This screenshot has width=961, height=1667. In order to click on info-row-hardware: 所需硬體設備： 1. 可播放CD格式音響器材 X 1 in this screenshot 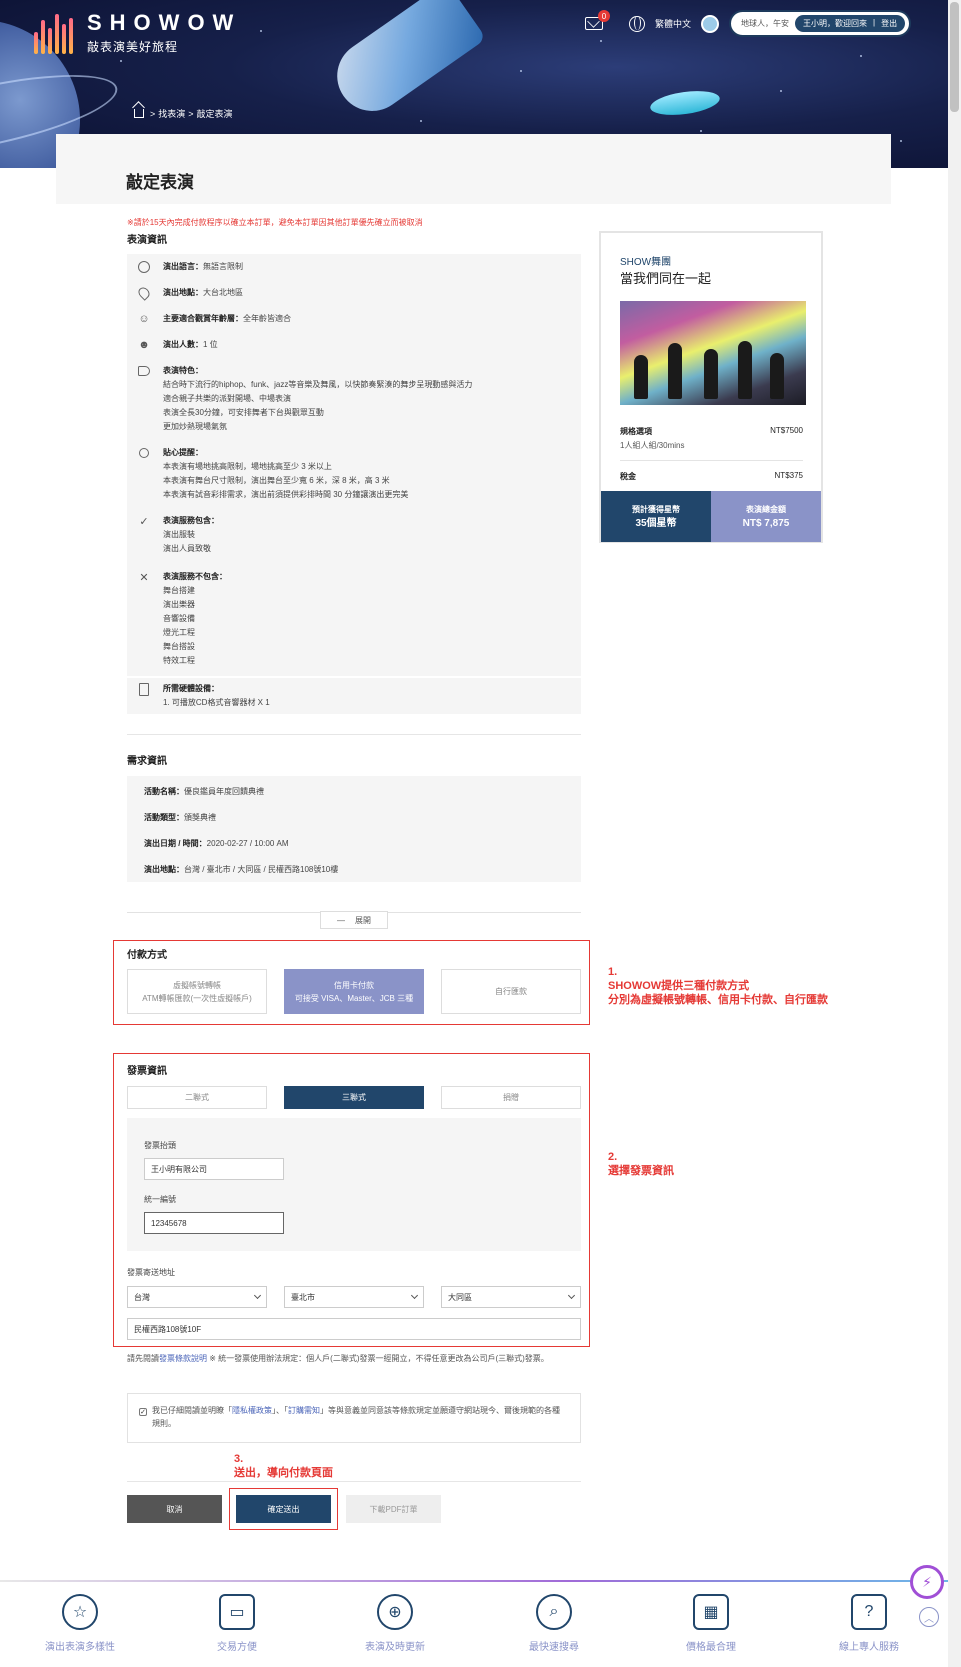, I will do `click(354, 696)`.